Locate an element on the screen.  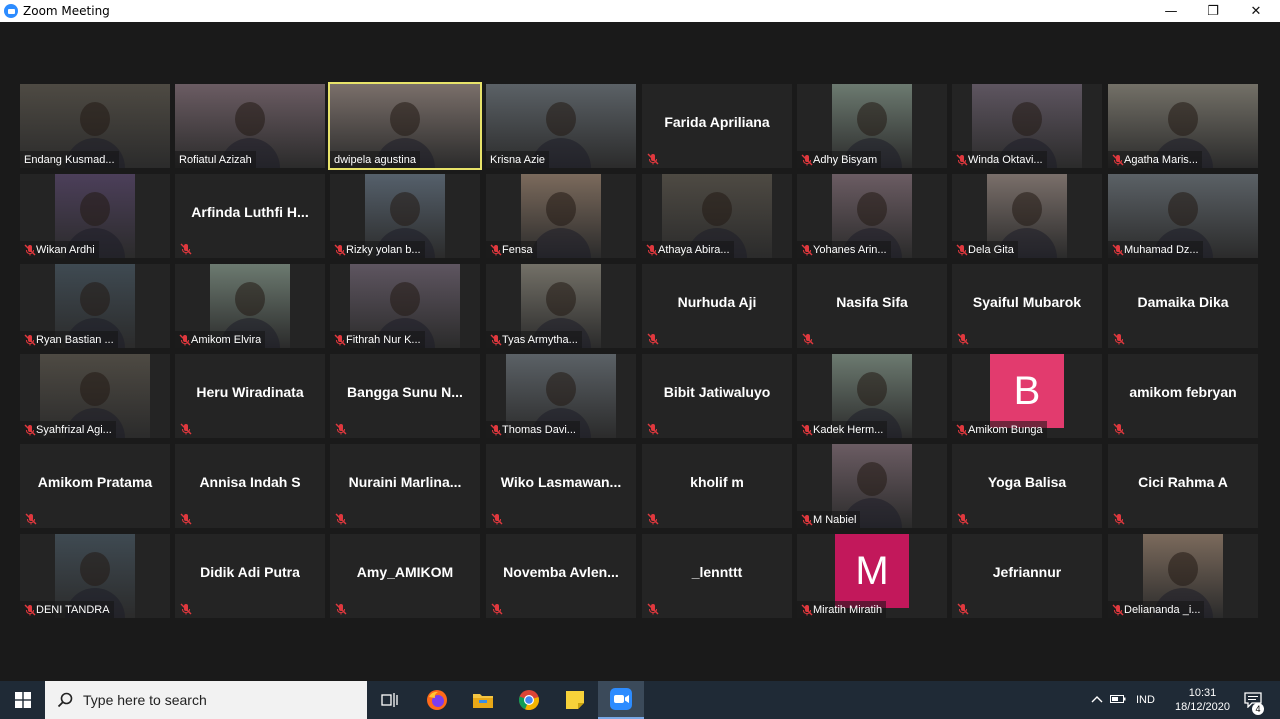
task-view-button is located at coordinates (390, 700).